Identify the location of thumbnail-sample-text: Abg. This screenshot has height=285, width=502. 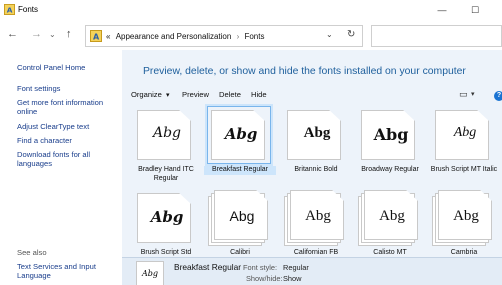
(150, 273).